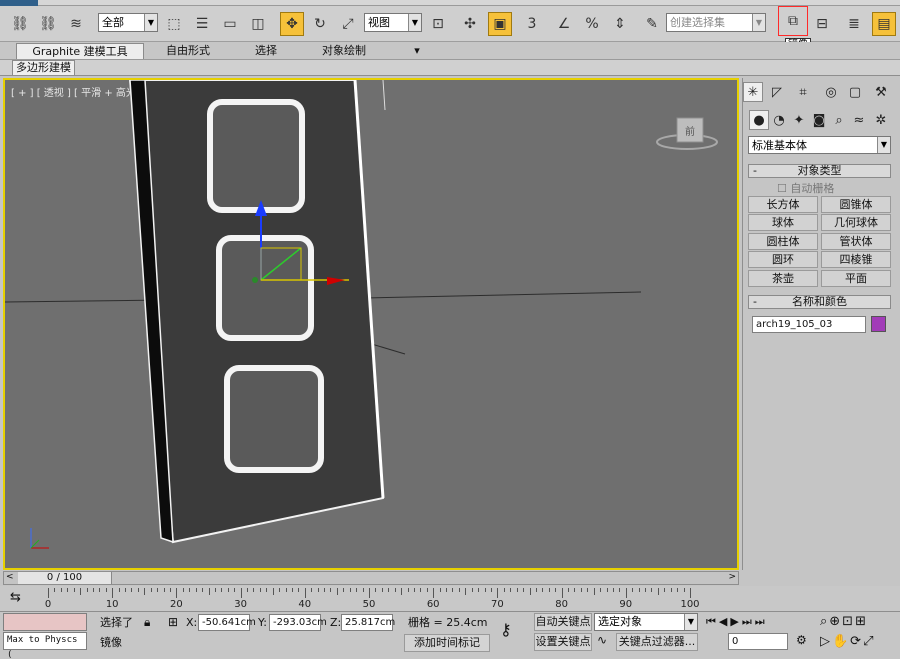 This screenshot has width=900, height=659. What do you see at coordinates (652, 24) in the screenshot?
I see `edit-named-sel-icon: ✎` at bounding box center [652, 24].